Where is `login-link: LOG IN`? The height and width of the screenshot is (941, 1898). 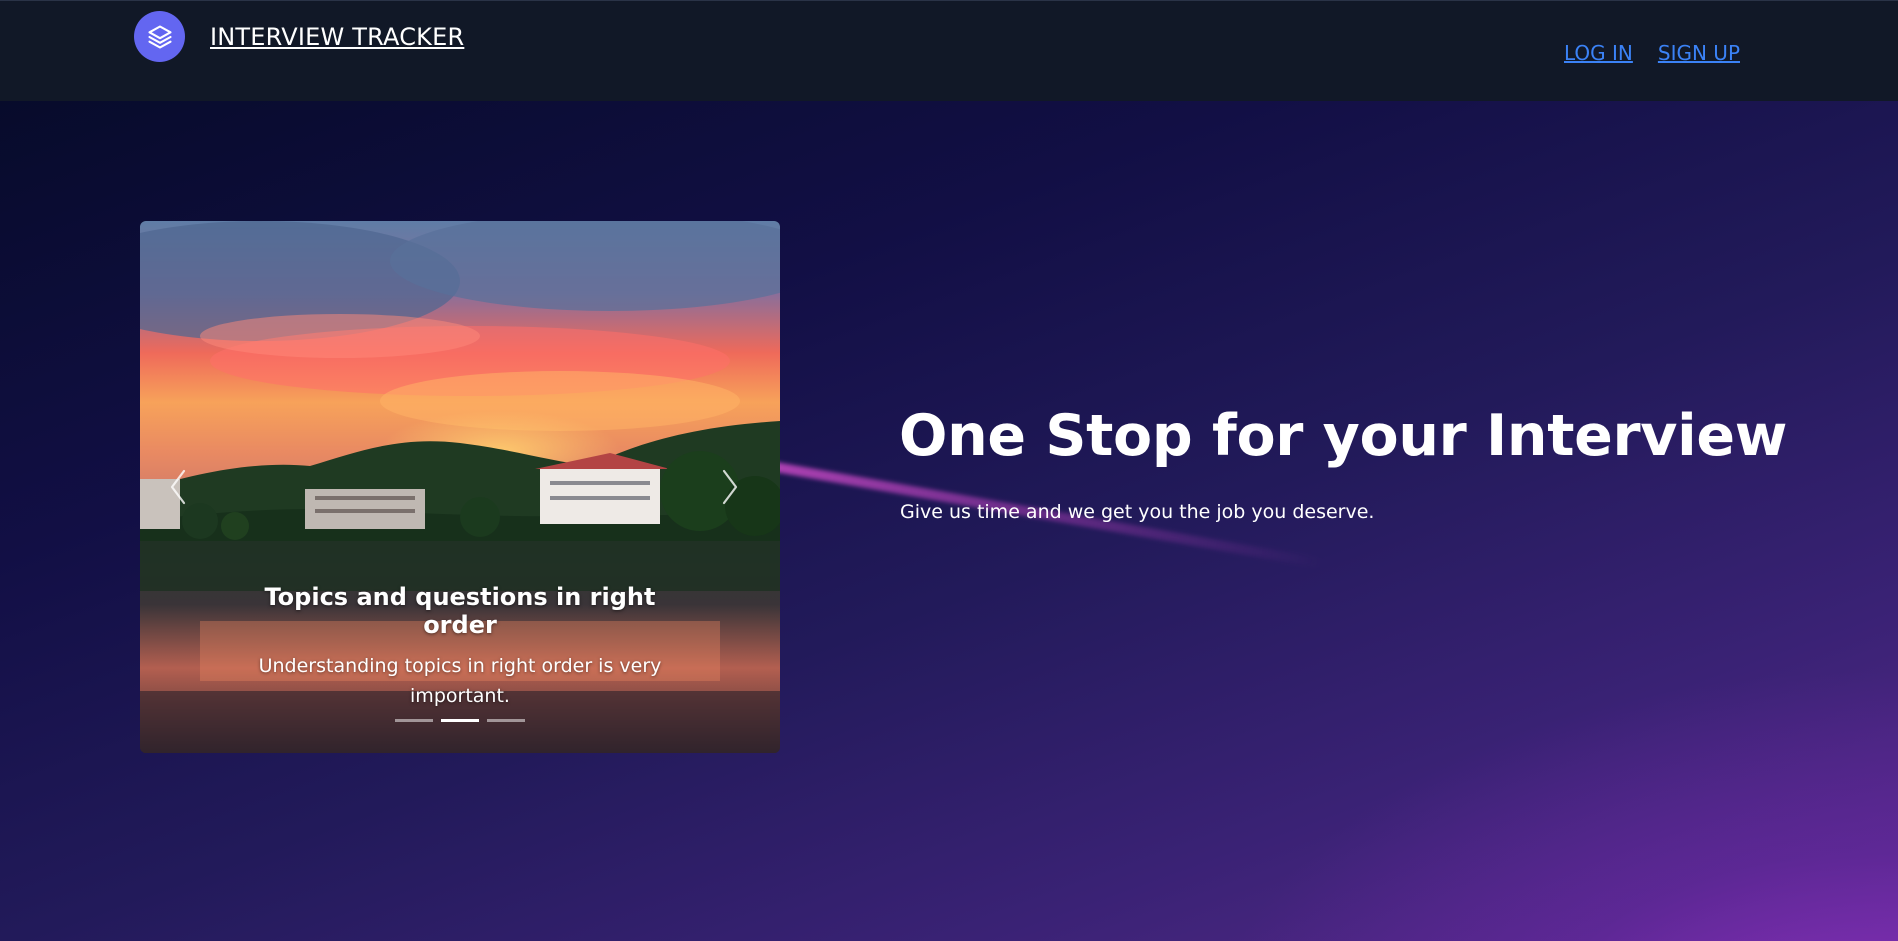 login-link: LOG IN is located at coordinates (1598, 53).